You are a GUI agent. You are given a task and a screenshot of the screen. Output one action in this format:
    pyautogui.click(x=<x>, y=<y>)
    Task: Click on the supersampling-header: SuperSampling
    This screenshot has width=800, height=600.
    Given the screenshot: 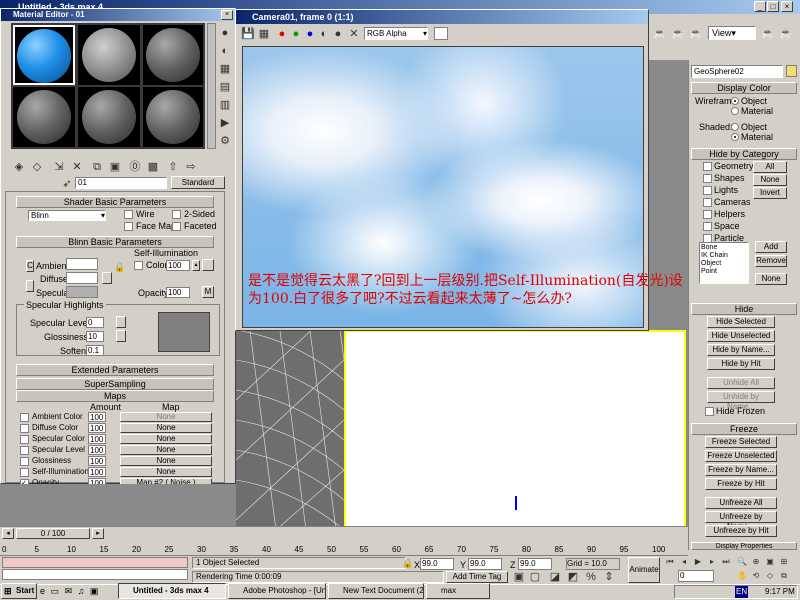 What is the action you would take?
    pyautogui.click(x=115, y=384)
    